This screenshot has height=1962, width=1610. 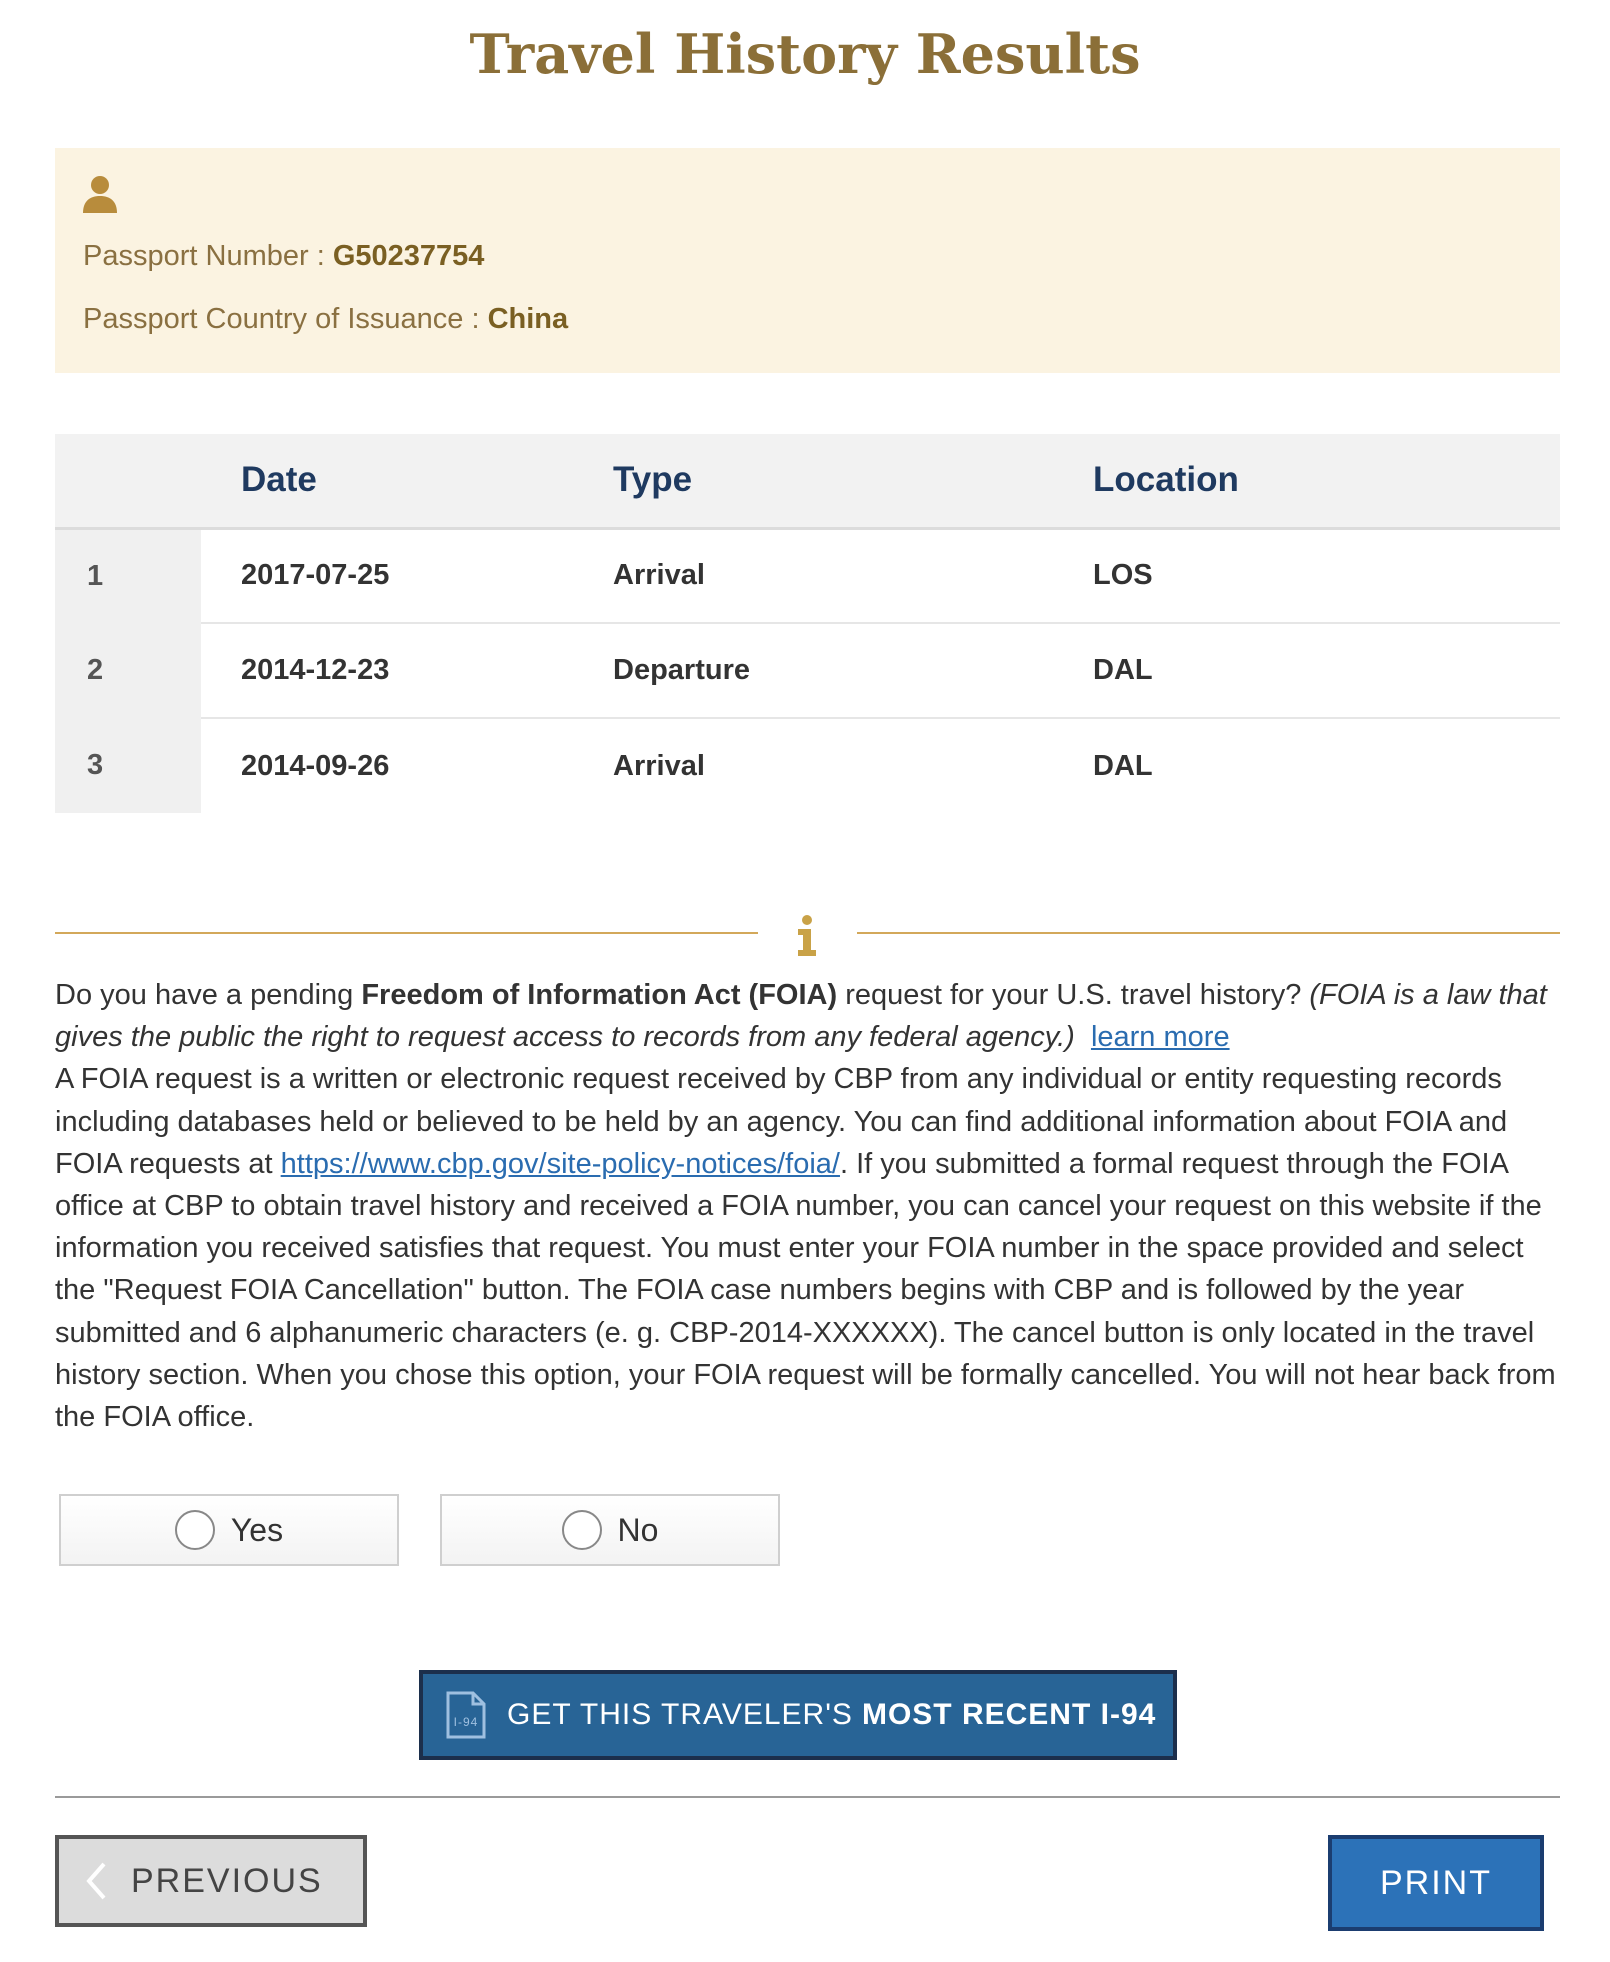 I want to click on info-icon, so click(x=807, y=935).